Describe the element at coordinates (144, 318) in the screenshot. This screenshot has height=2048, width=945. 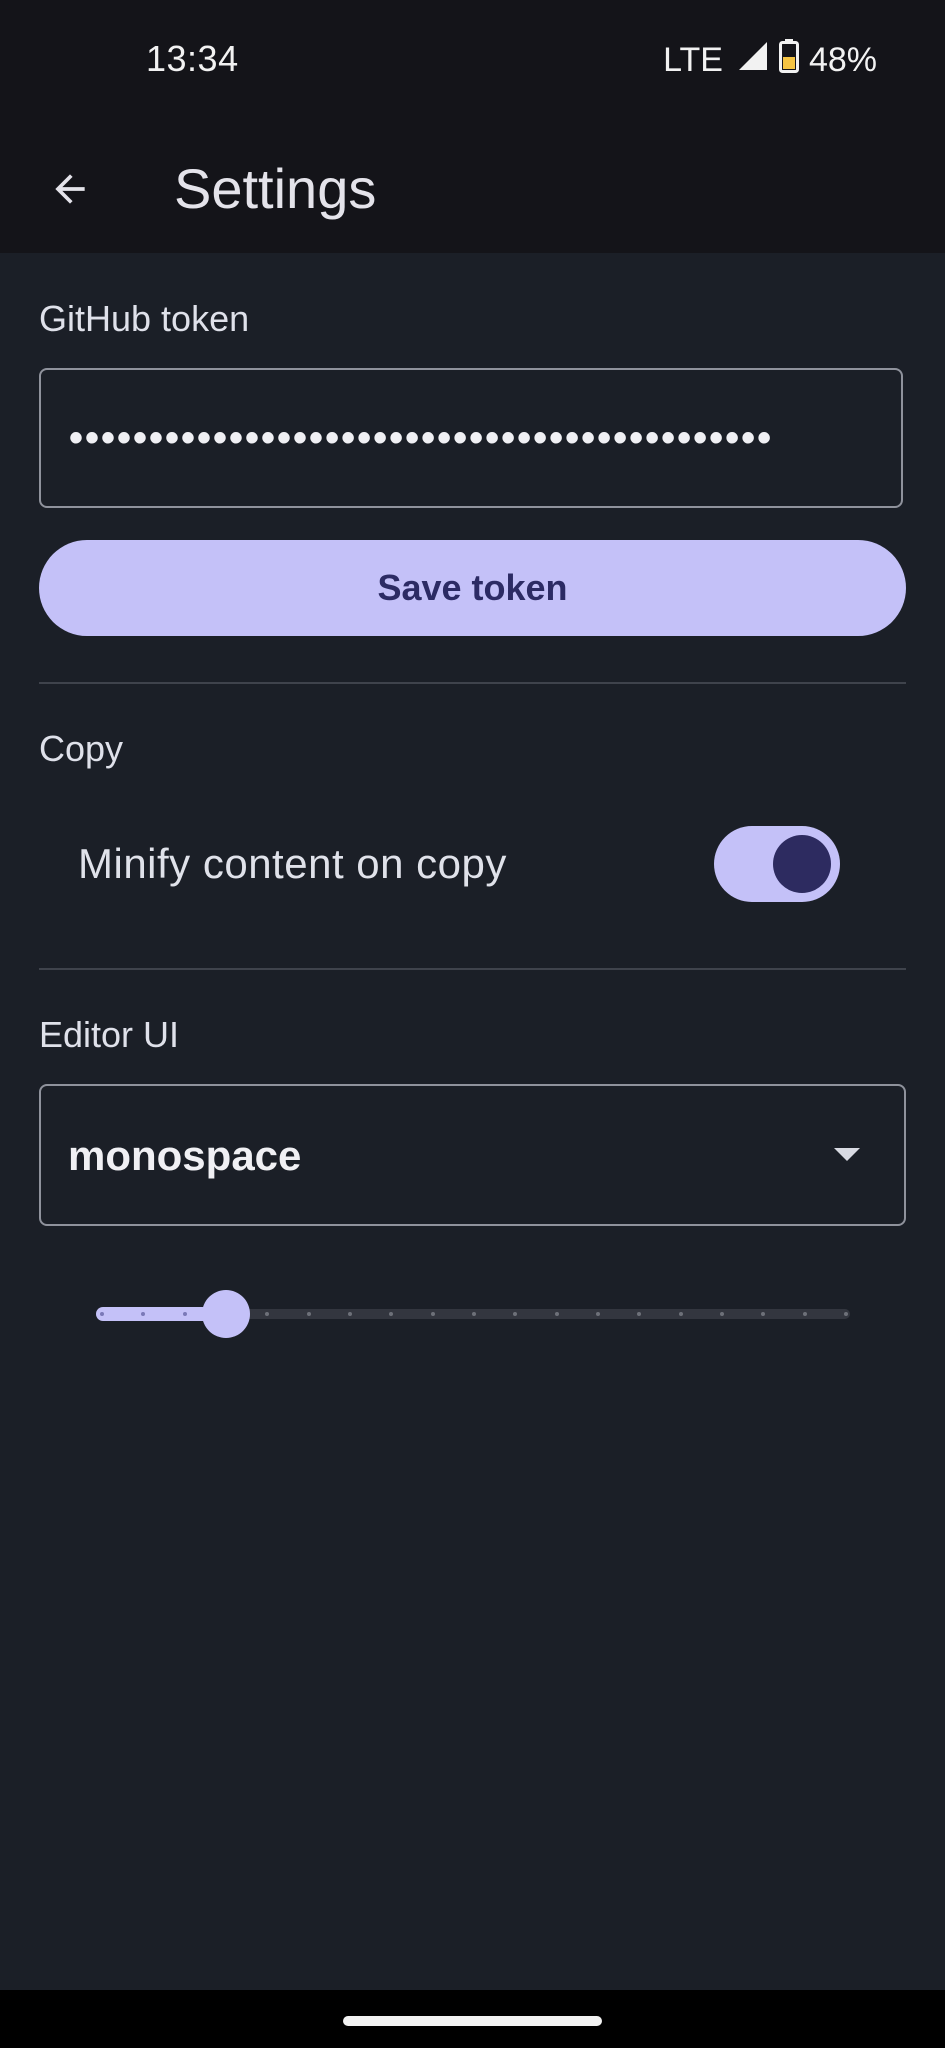
I see `github-token-label: GitHub token` at that location.